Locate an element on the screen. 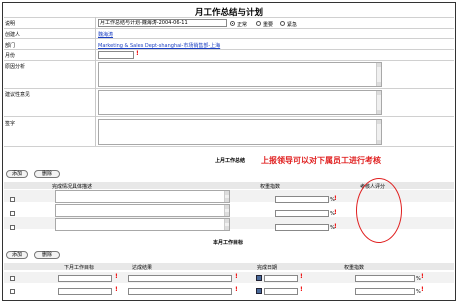 The height and width of the screenshot is (303, 458). annotation-circle is located at coordinates (379, 210).